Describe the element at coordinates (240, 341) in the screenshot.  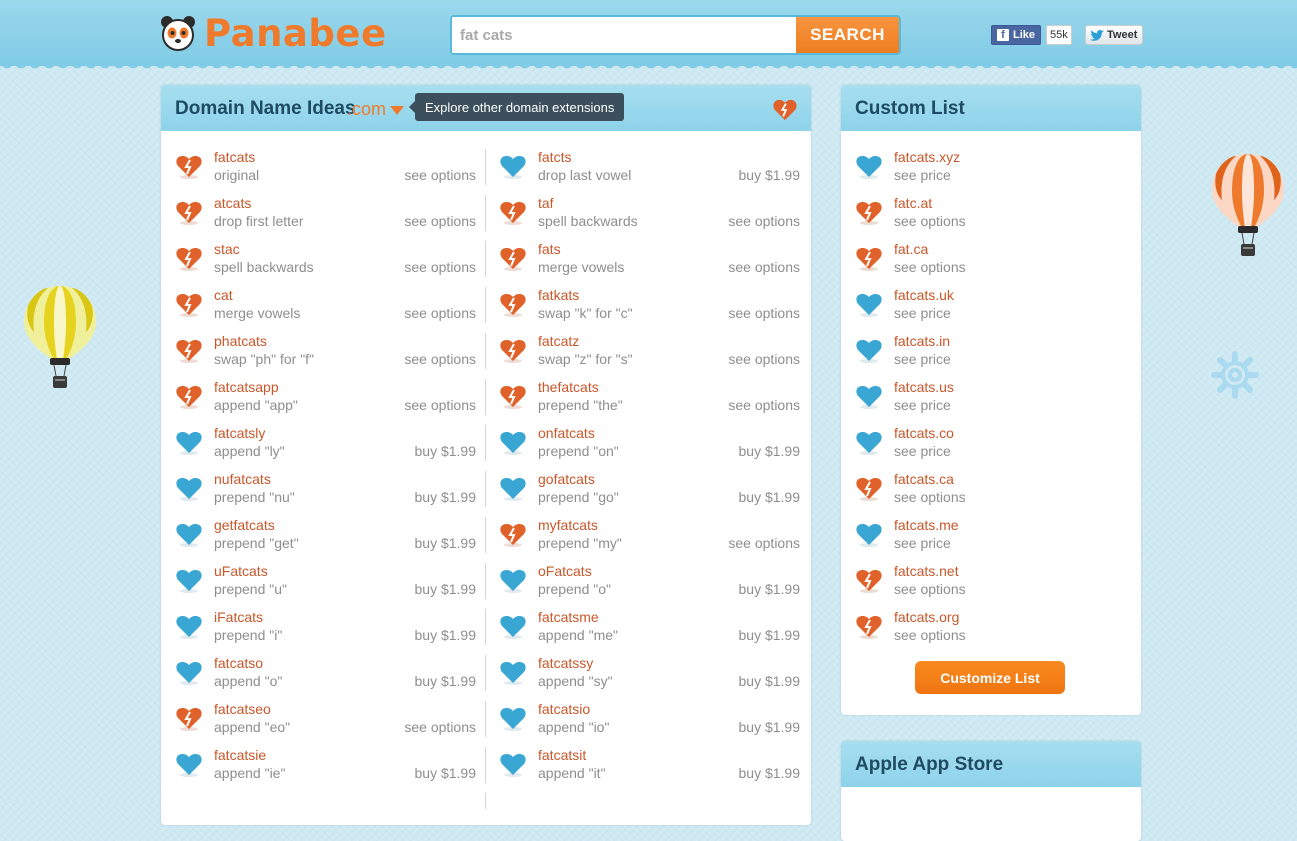
I see `domain-name-link: phatcats` at that location.